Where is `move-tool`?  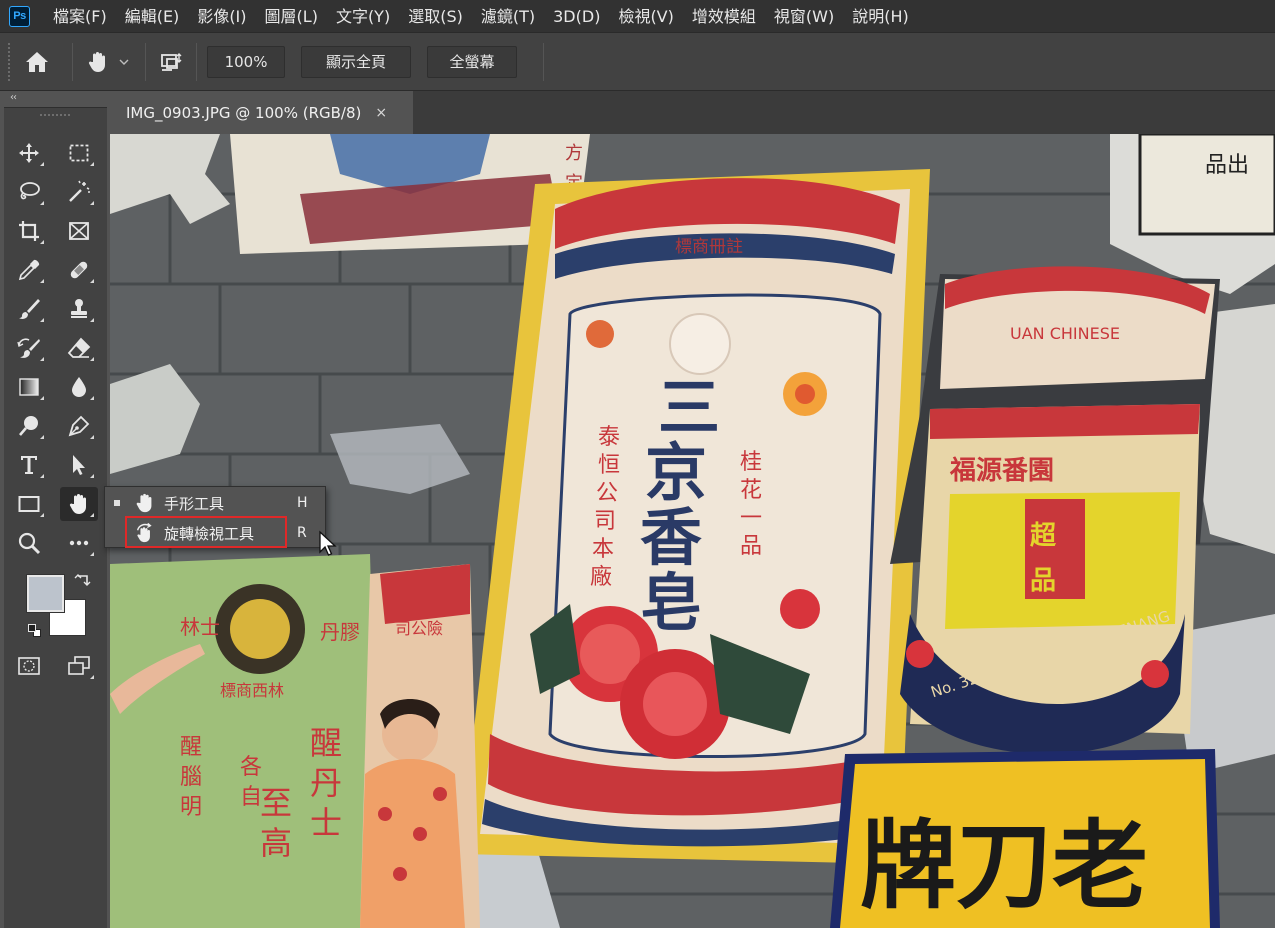
move-tool is located at coordinates (29, 153).